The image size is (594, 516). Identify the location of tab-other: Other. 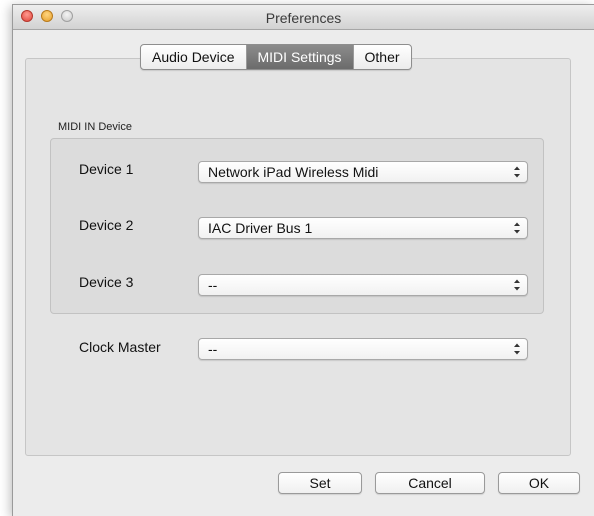
(381, 57).